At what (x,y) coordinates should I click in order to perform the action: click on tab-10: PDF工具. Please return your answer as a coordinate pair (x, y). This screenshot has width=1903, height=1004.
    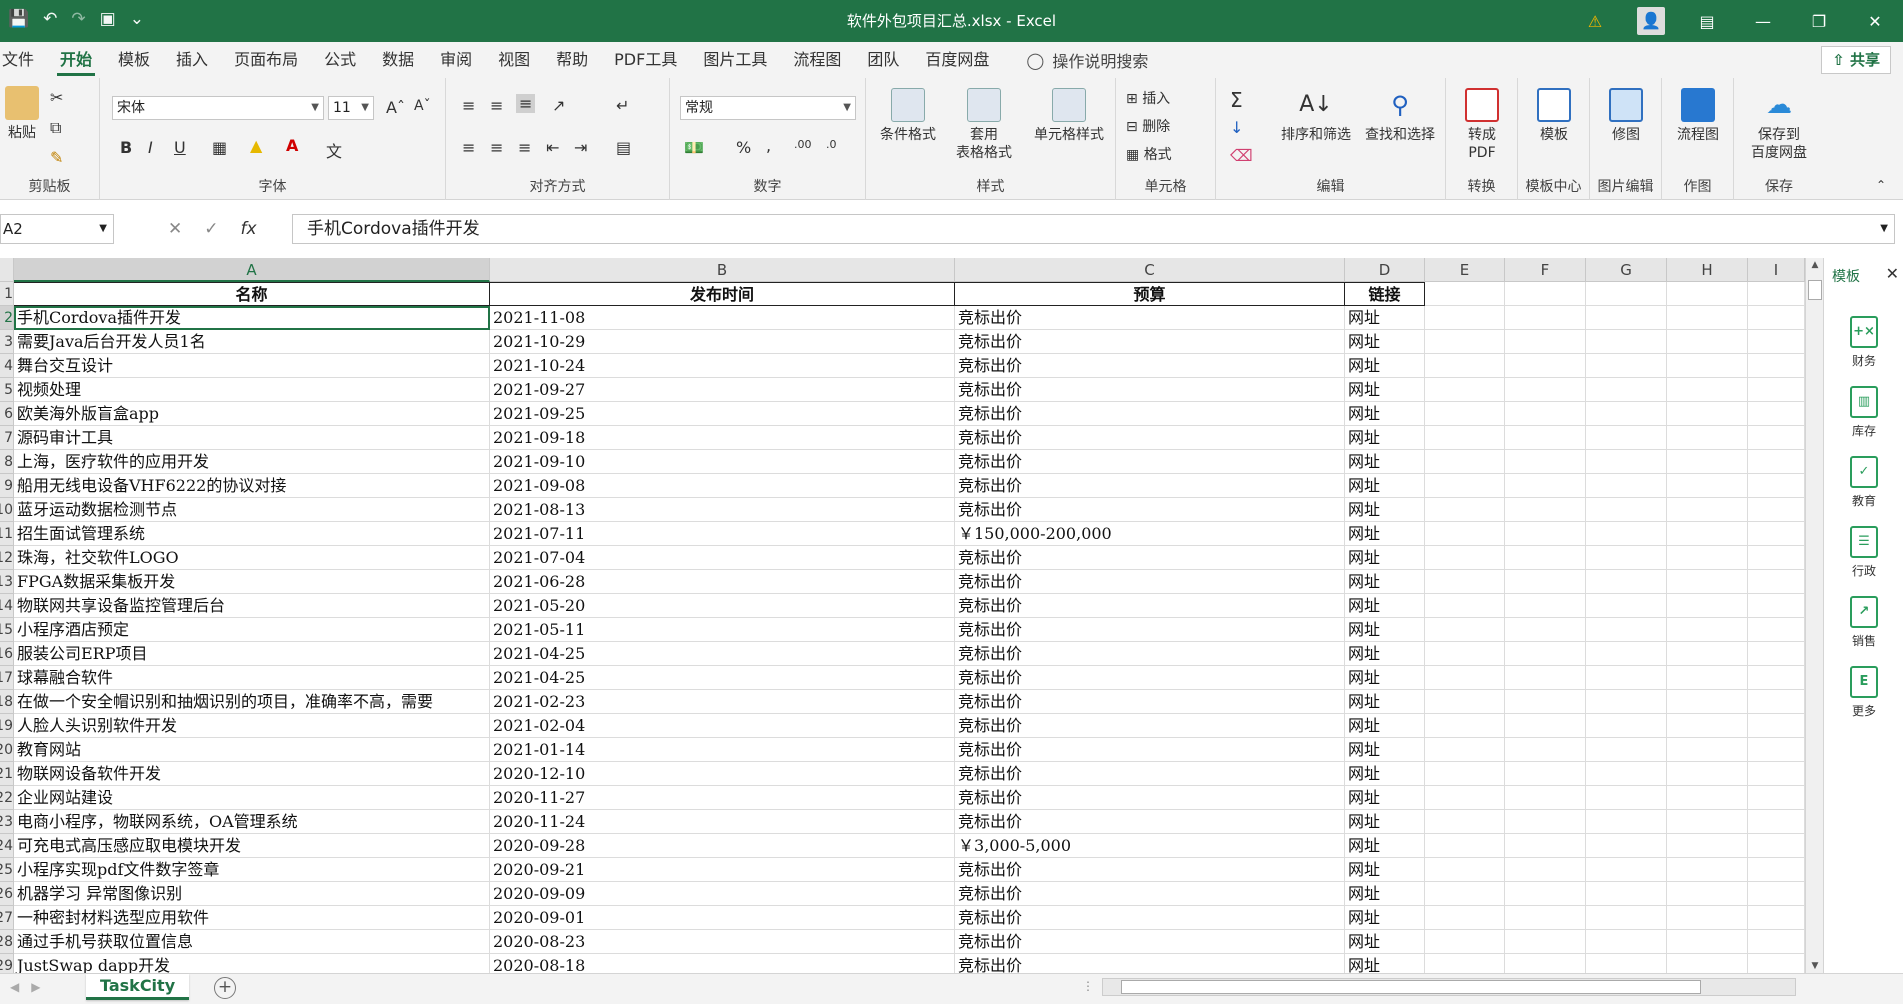
    Looking at the image, I should click on (645, 60).